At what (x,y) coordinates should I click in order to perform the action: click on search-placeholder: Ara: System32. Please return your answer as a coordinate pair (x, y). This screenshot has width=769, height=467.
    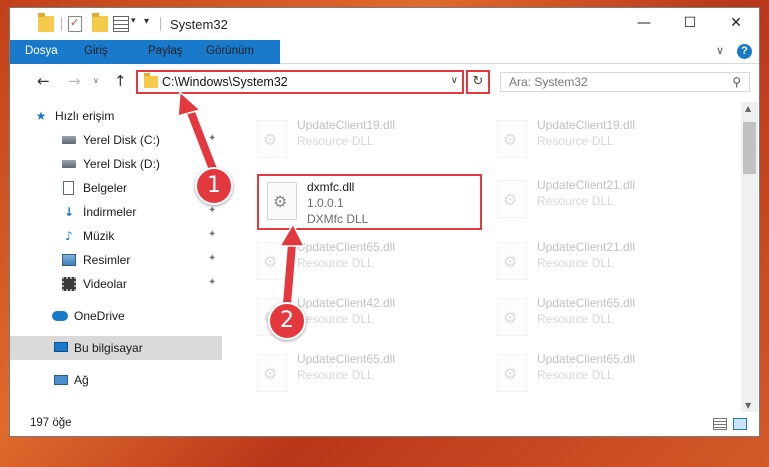
    Looking at the image, I should click on (548, 82).